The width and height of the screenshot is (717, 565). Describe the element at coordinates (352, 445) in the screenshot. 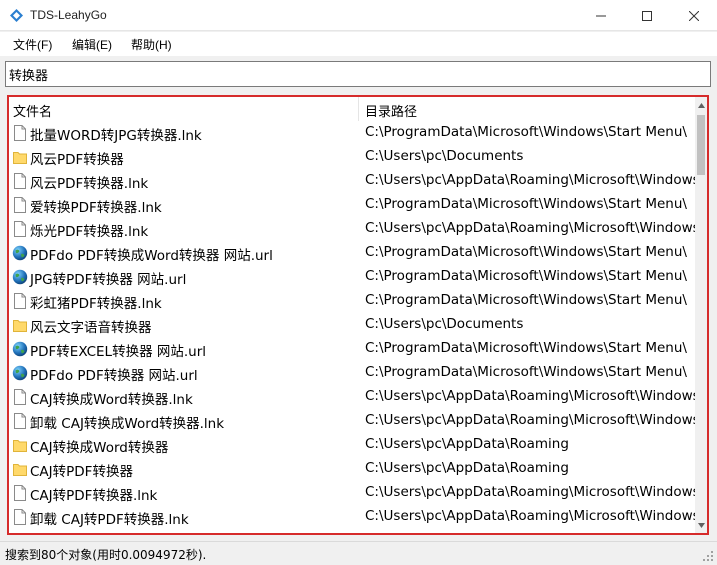

I see `table-row: CAJ转换成Word转换器 C:\Users\pc\AppData\Roaming` at that location.